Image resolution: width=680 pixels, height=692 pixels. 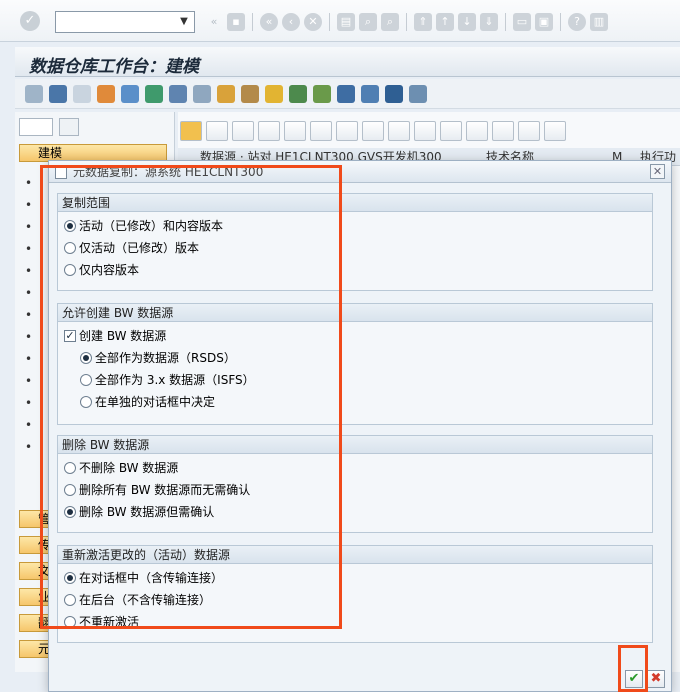 What do you see at coordinates (298, 93) in the screenshot?
I see `tree-icon` at bounding box center [298, 93].